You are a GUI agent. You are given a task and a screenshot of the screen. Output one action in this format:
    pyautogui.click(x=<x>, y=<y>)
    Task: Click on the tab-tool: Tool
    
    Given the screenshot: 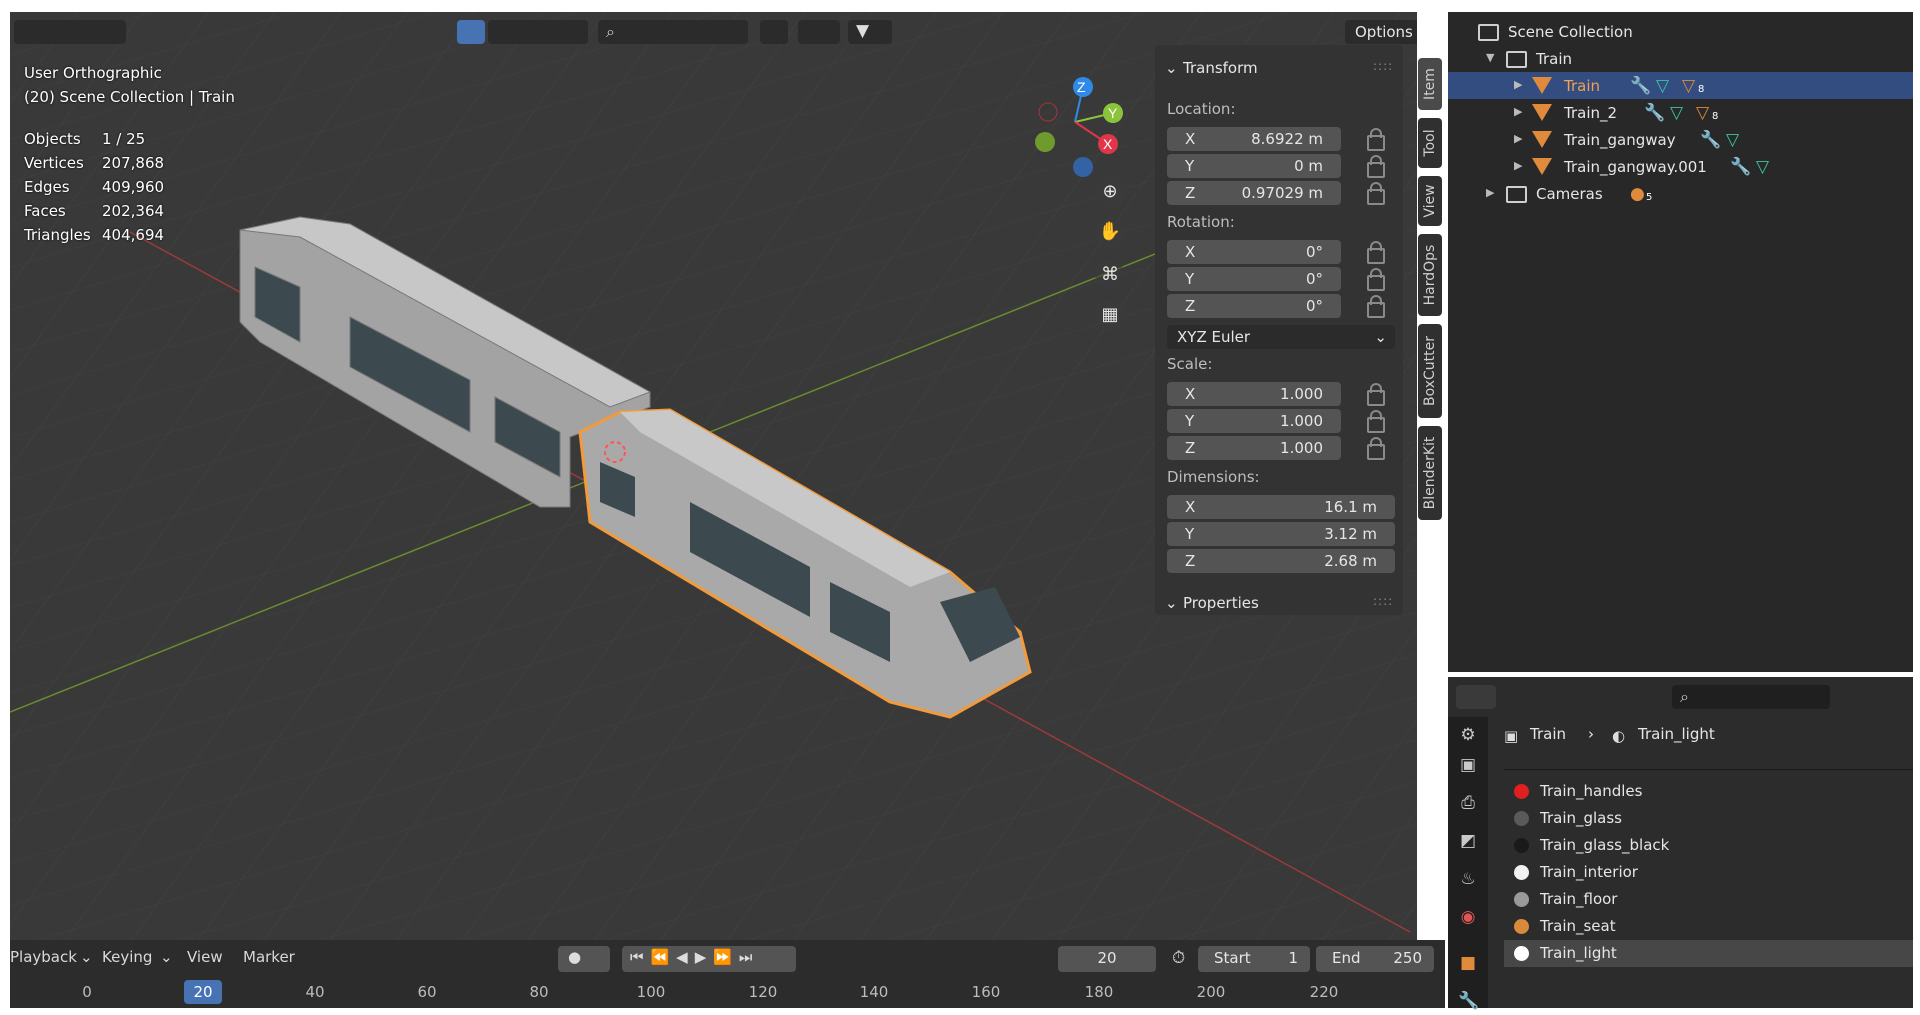 What is the action you would take?
    pyautogui.click(x=1430, y=143)
    